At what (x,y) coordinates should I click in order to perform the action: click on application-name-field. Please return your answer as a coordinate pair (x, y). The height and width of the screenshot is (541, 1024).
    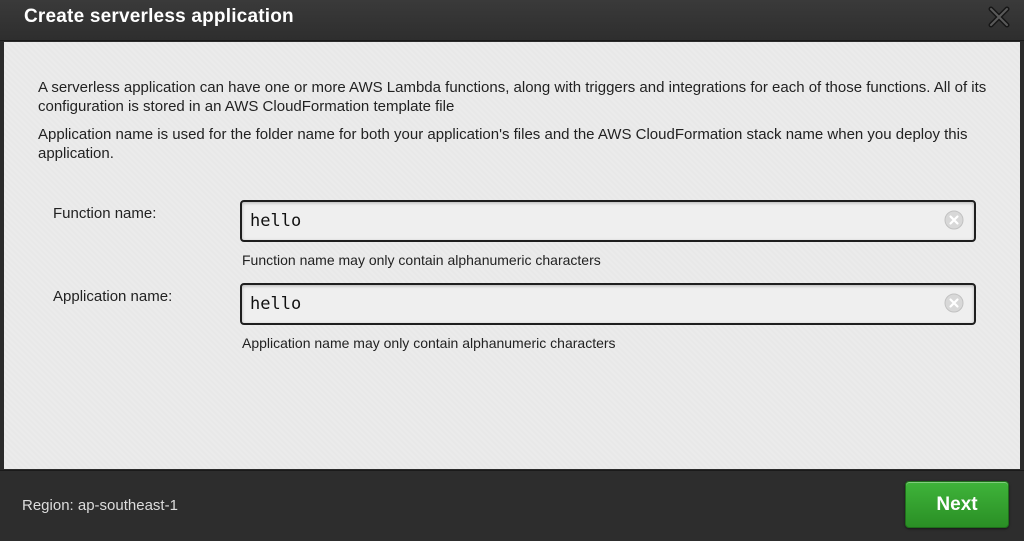
    Looking at the image, I should click on (608, 304).